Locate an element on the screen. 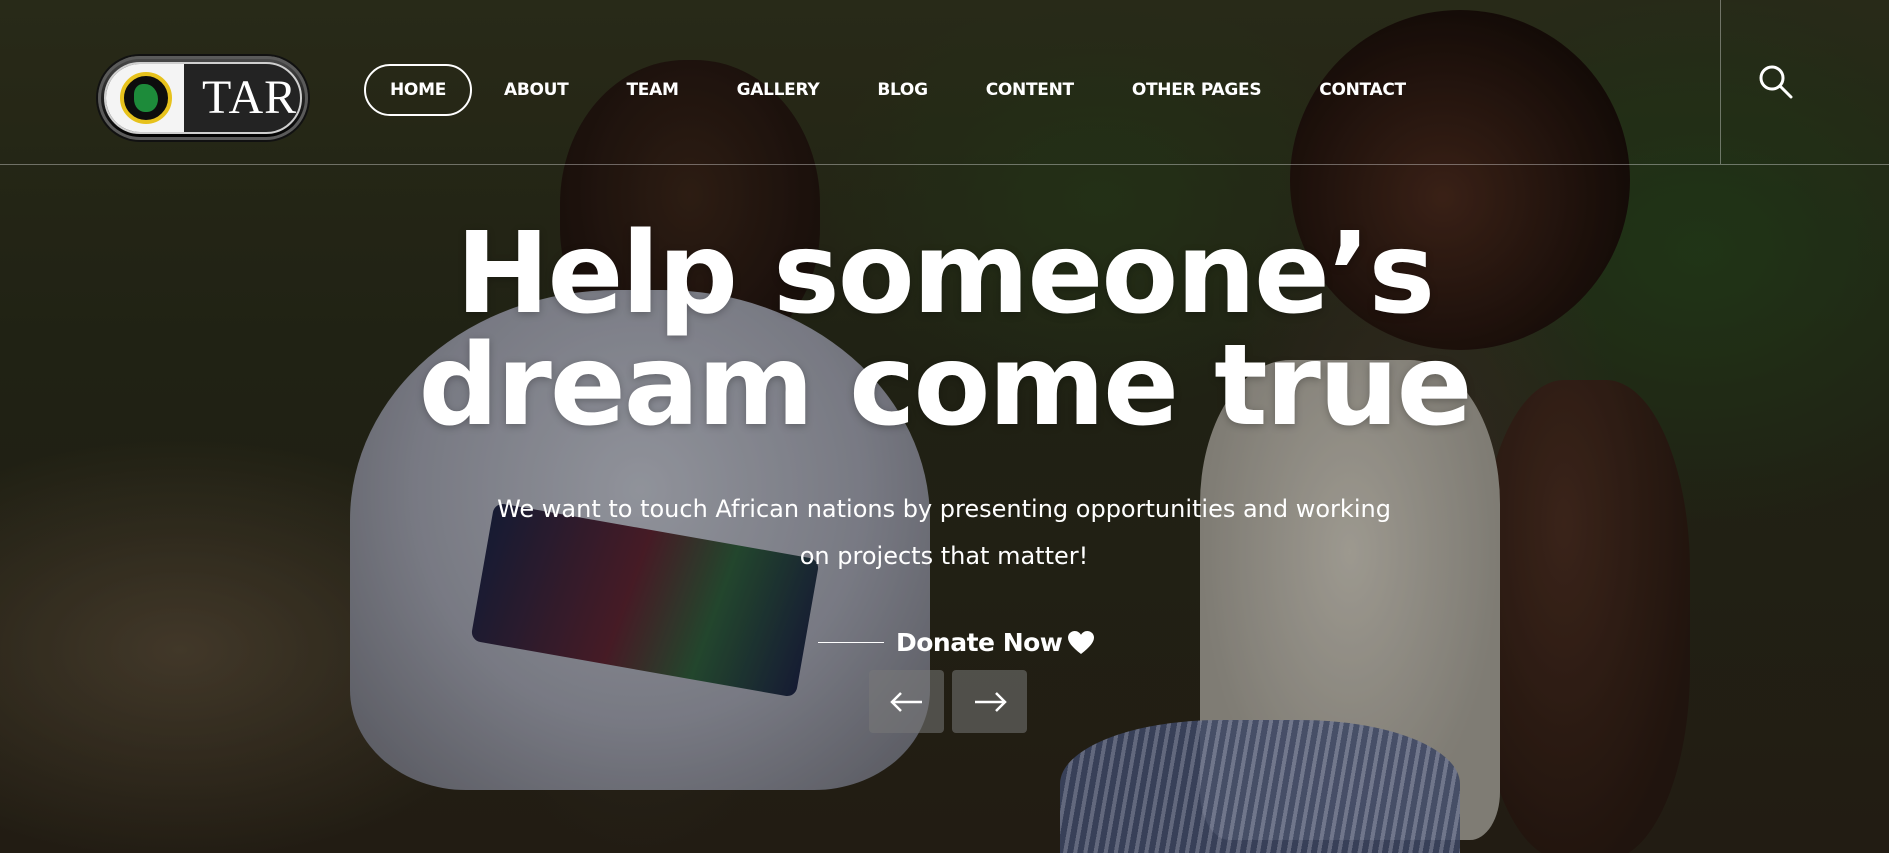 This screenshot has height=853, width=1889. arrow-right-icon is located at coordinates (990, 701).